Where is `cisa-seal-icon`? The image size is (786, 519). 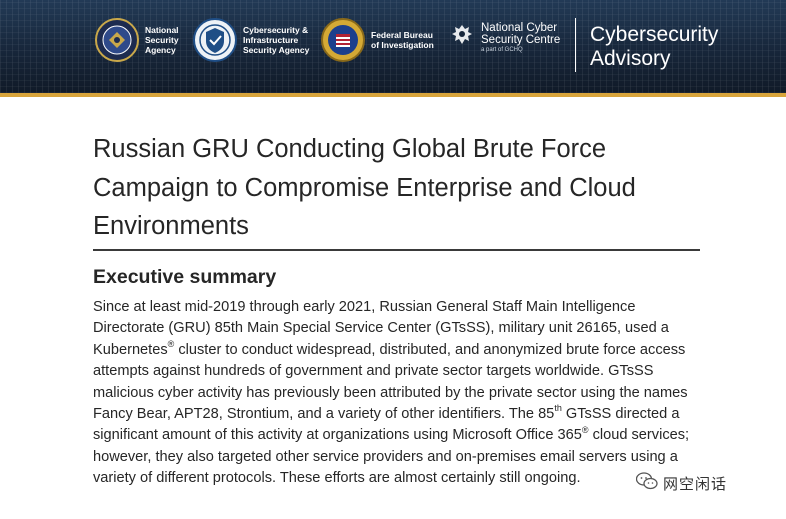 cisa-seal-icon is located at coordinates (215, 40).